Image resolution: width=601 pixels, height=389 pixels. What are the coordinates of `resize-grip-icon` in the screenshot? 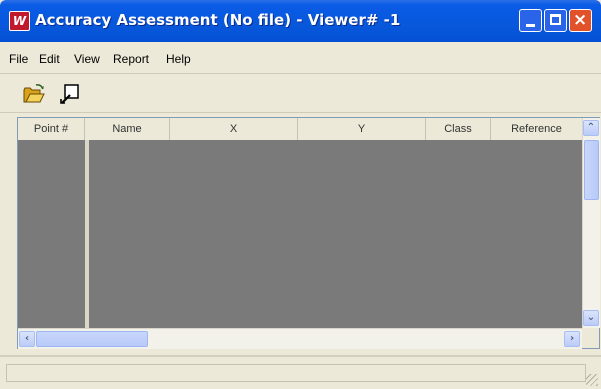 It's located at (592, 380).